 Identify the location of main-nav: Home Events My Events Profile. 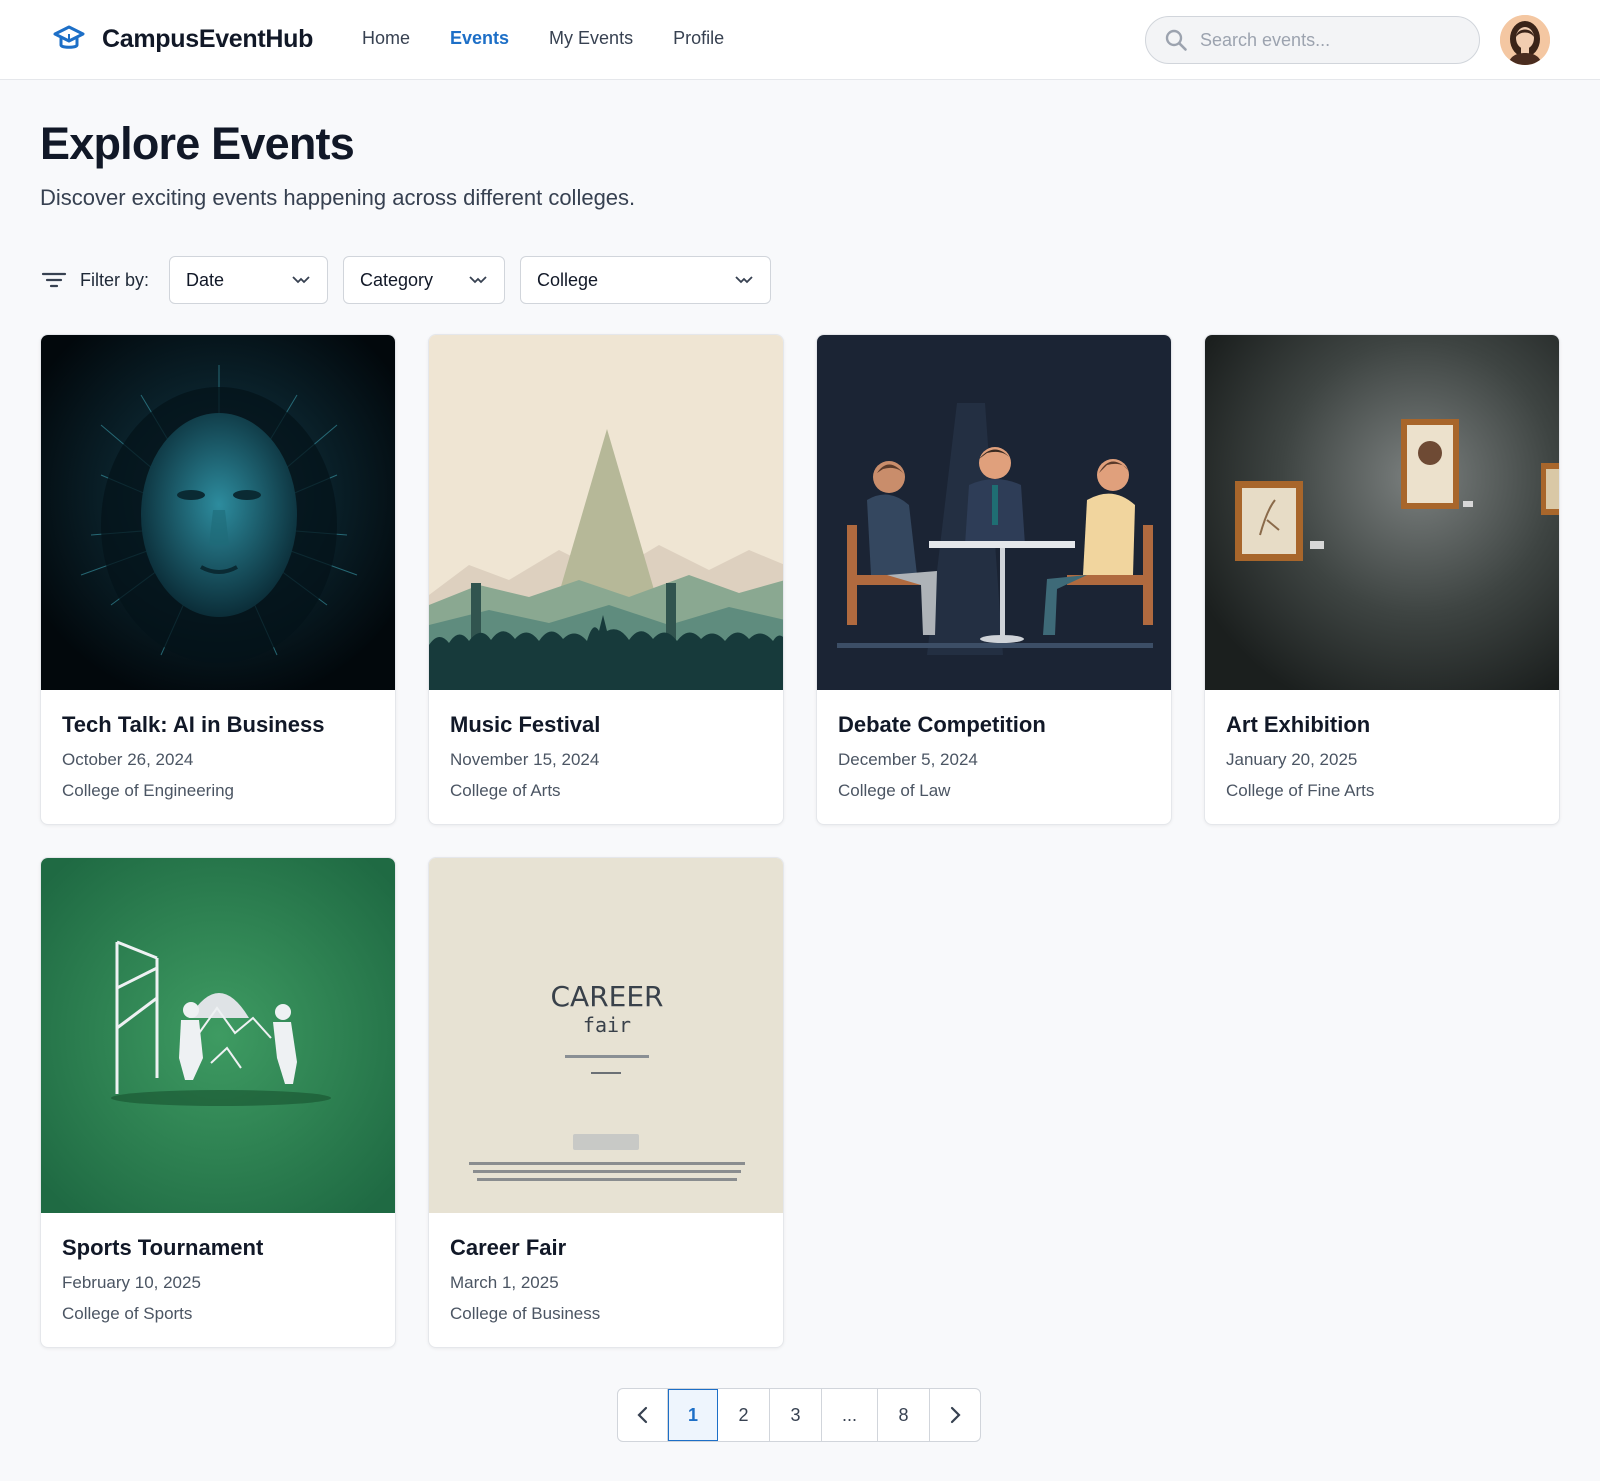
(543, 38).